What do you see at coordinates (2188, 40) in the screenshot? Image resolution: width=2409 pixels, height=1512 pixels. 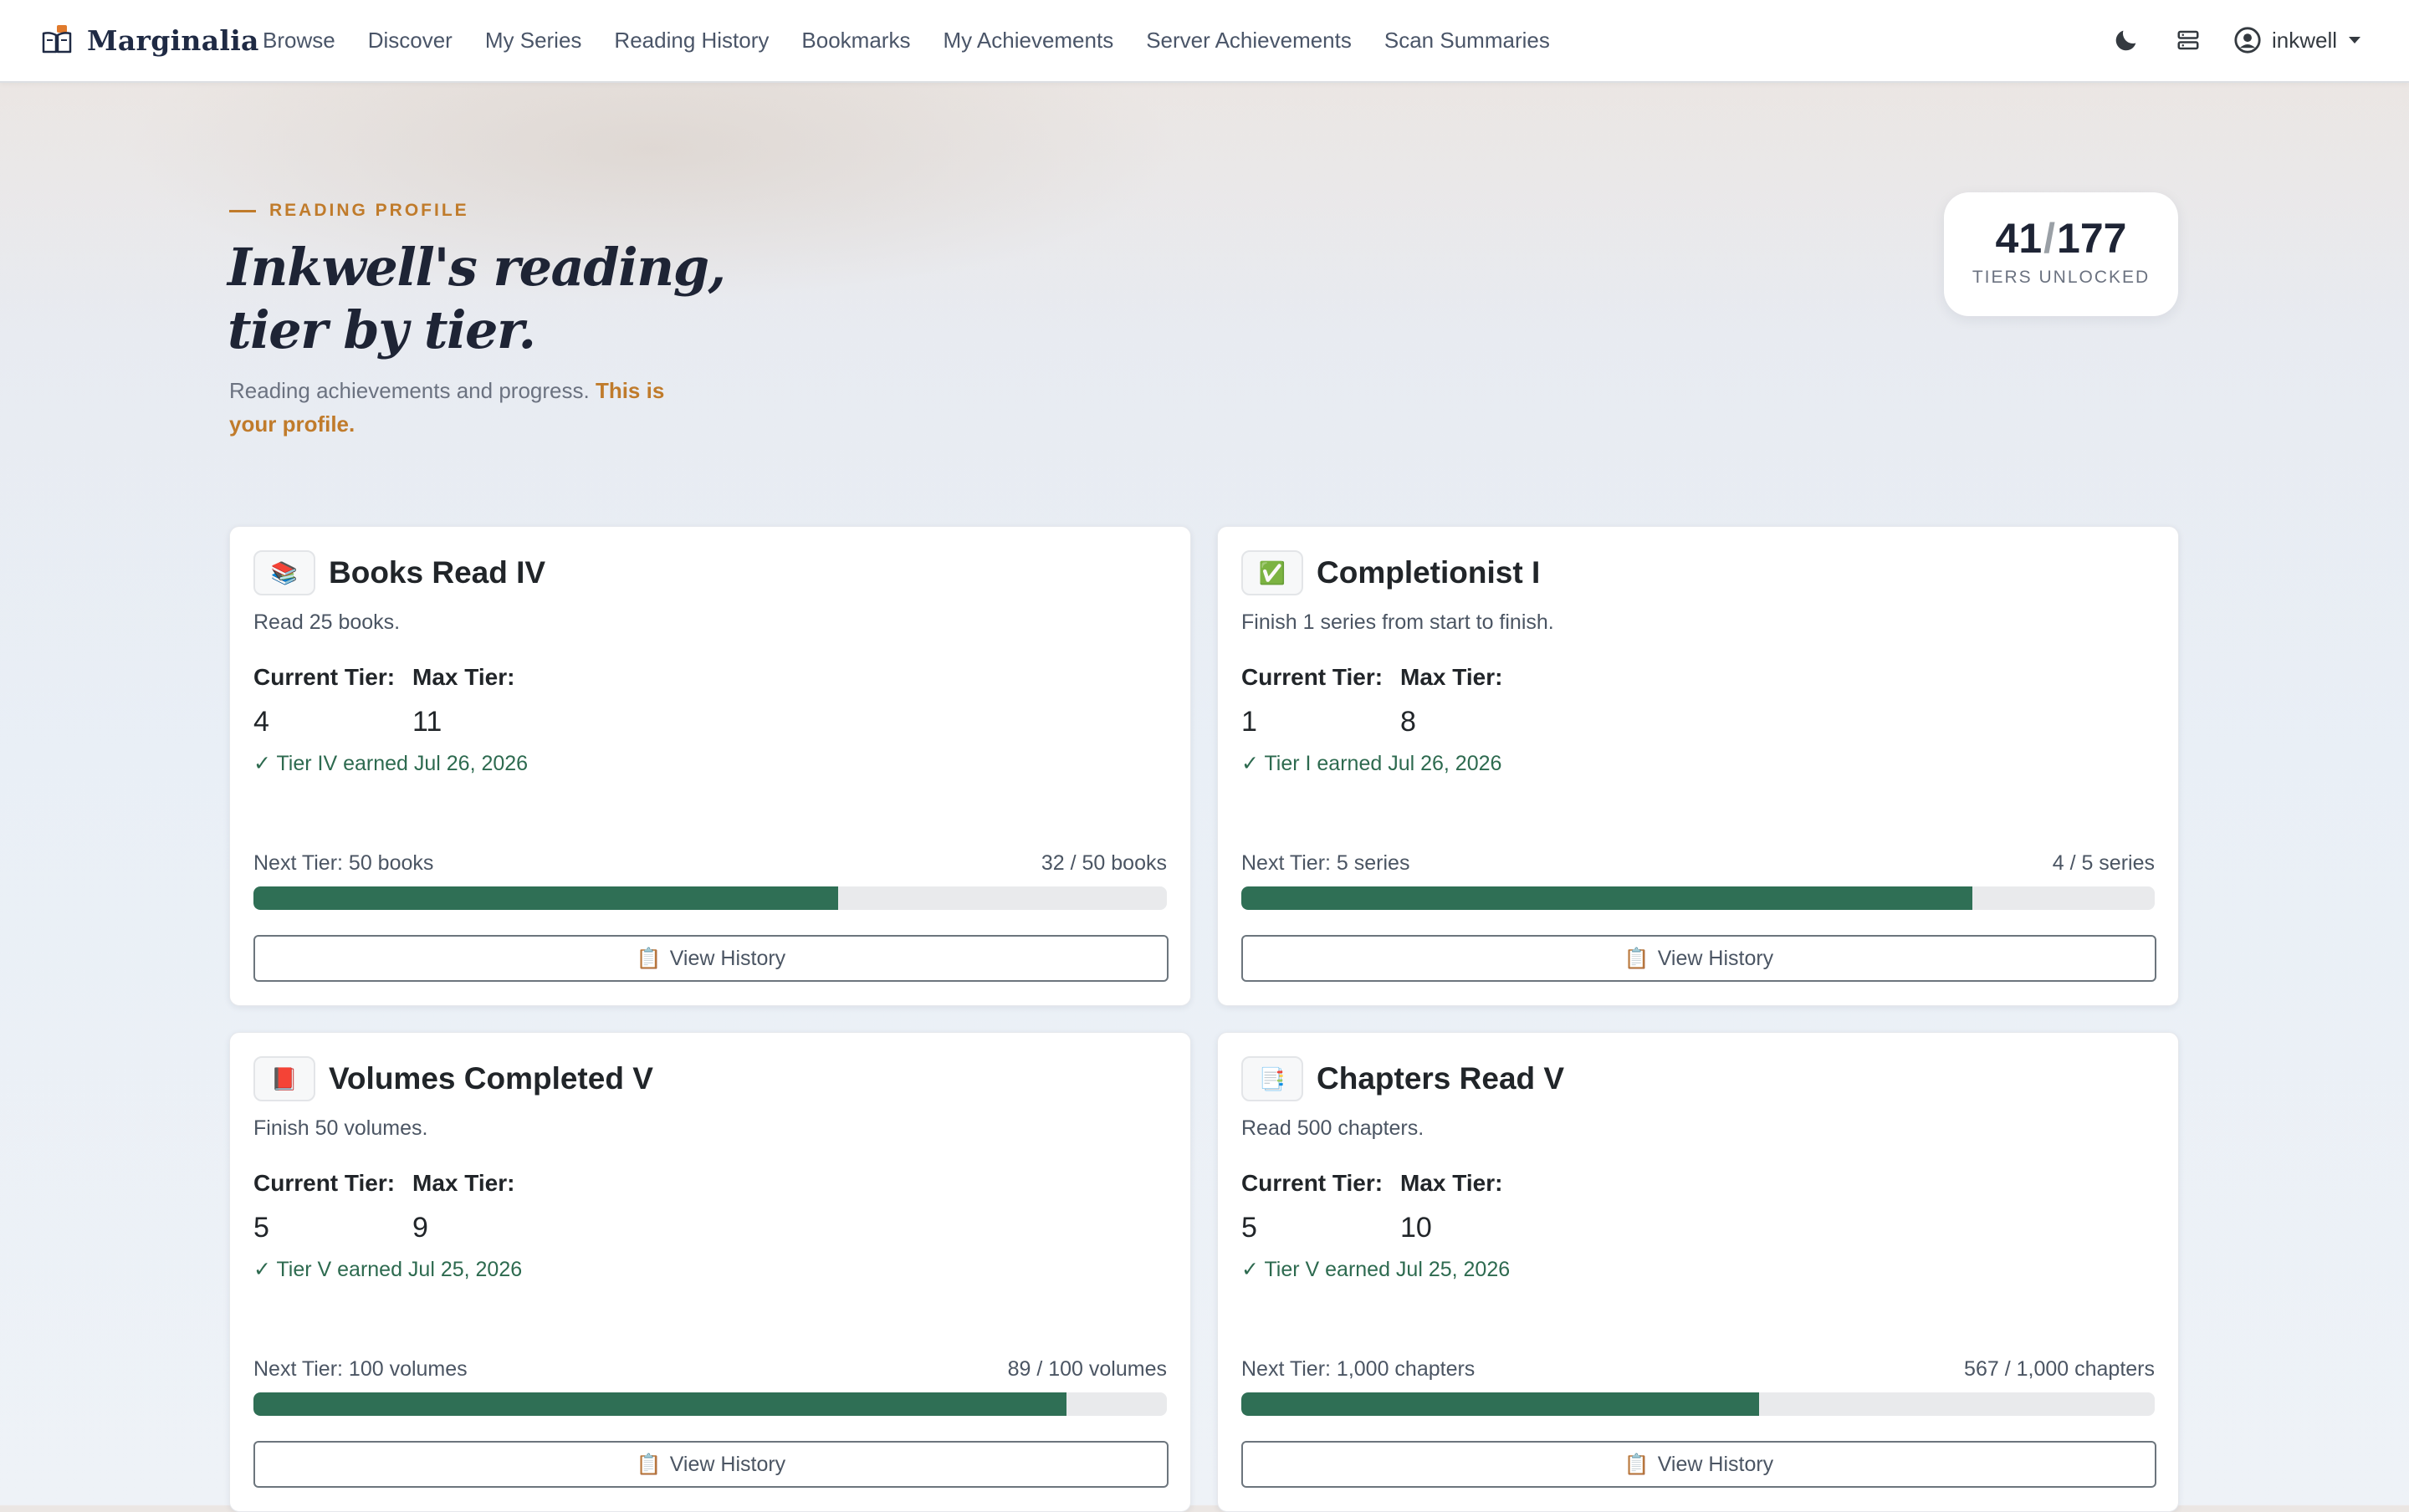 I see `server-icon` at bounding box center [2188, 40].